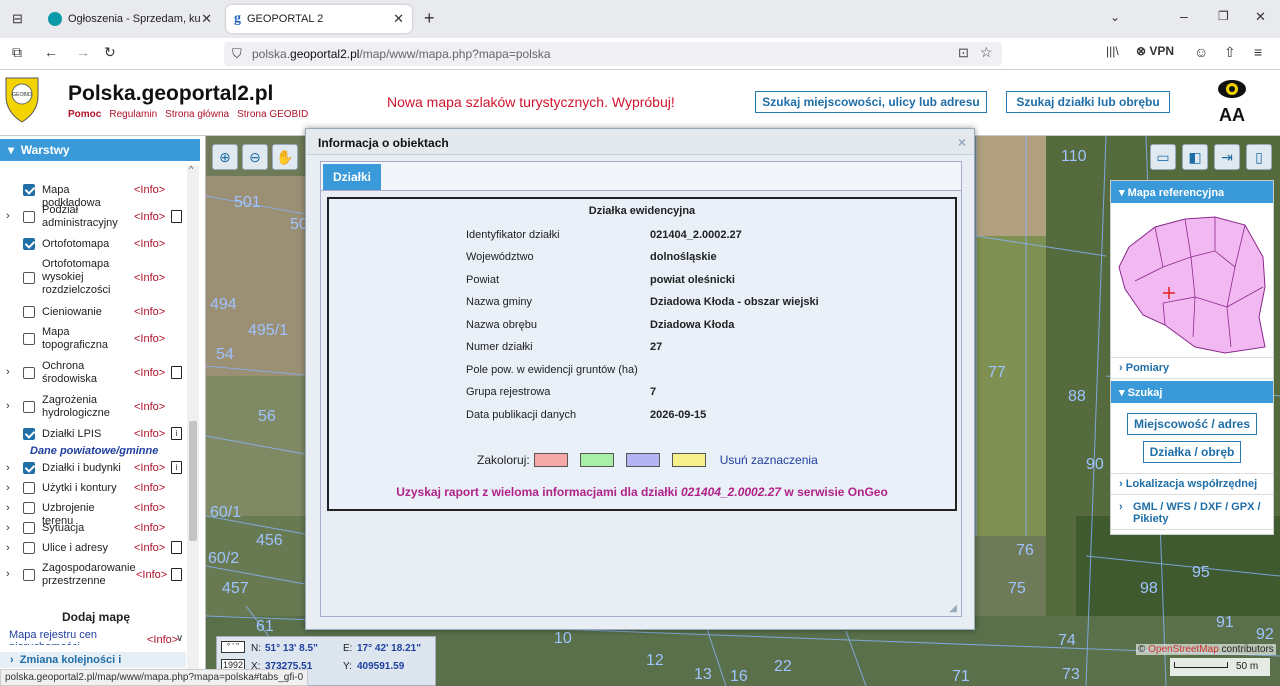  I want to click on browser-tab-geoportal: g GEOPORTAL 2 ✕, so click(319, 19).